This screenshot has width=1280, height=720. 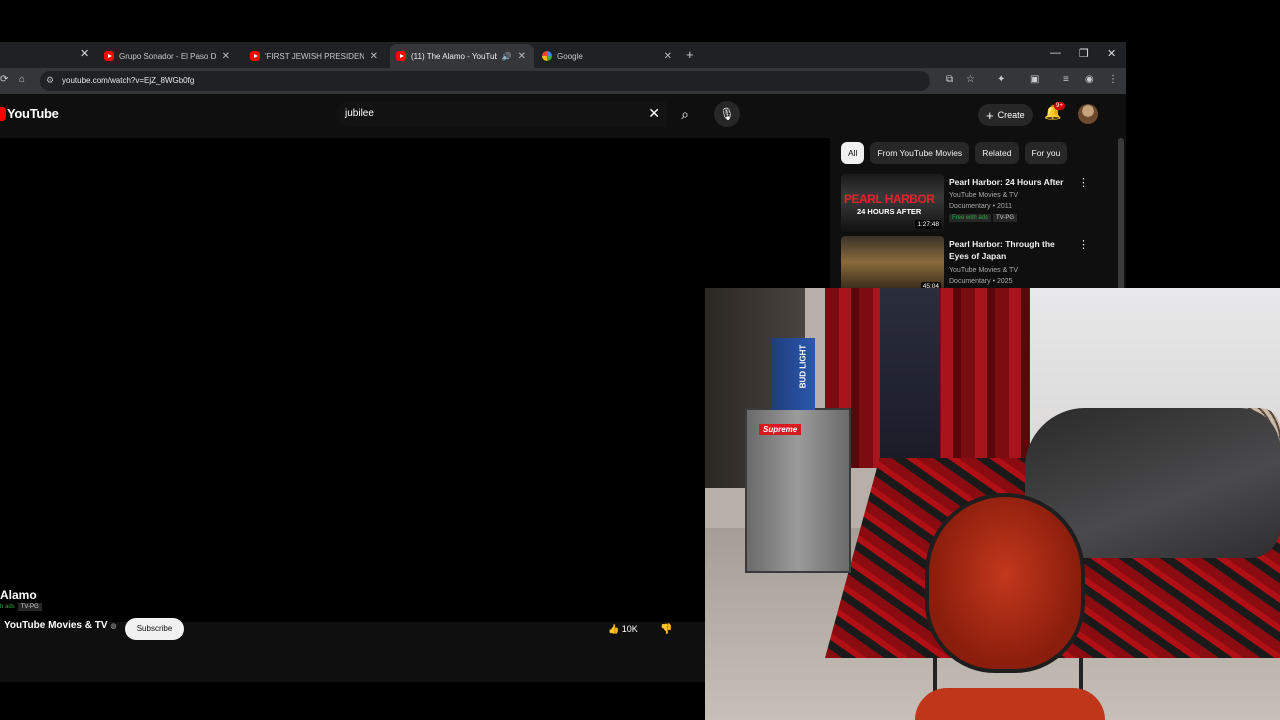 I want to click on voice-search-button: 🎙, so click(x=727, y=114).